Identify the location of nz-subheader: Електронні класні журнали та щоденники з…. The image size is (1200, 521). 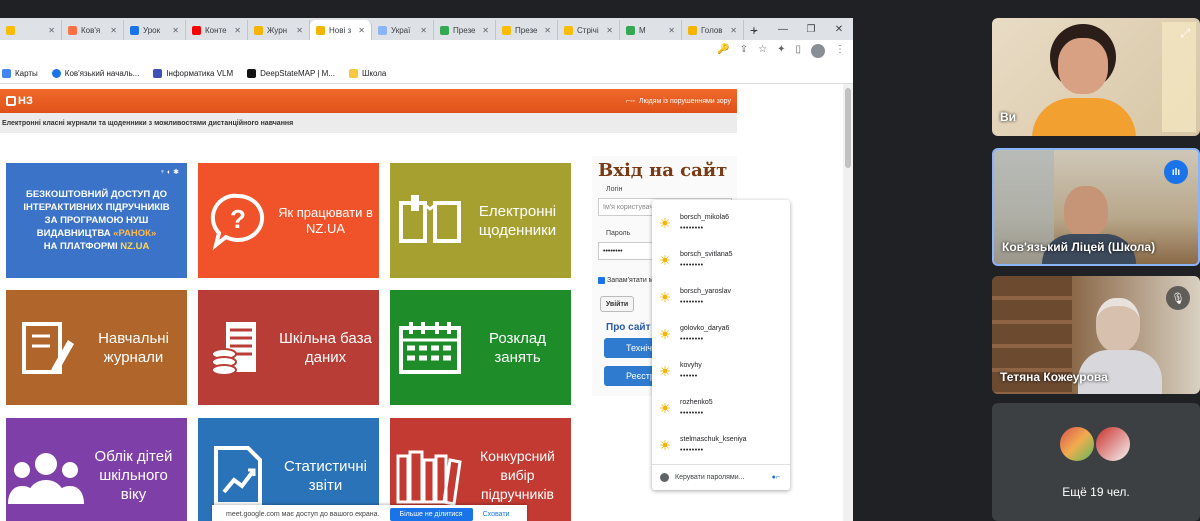
(368, 123).